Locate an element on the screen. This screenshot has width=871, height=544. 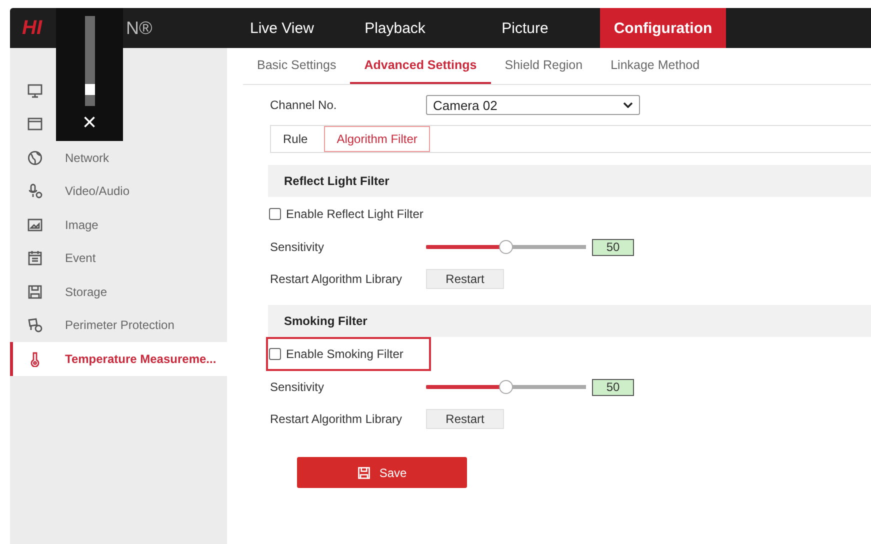
sidebar-item: Video/Audio is located at coordinates (118, 191).